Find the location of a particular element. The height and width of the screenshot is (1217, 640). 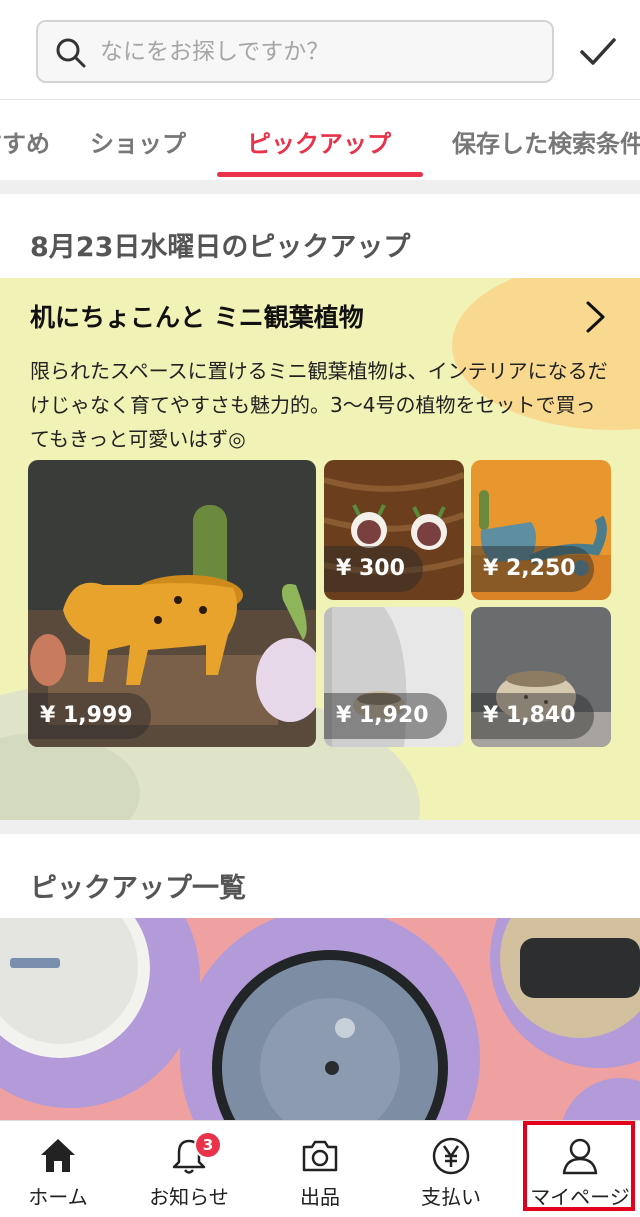

price-label: ¥ 2,250 is located at coordinates (532, 569).